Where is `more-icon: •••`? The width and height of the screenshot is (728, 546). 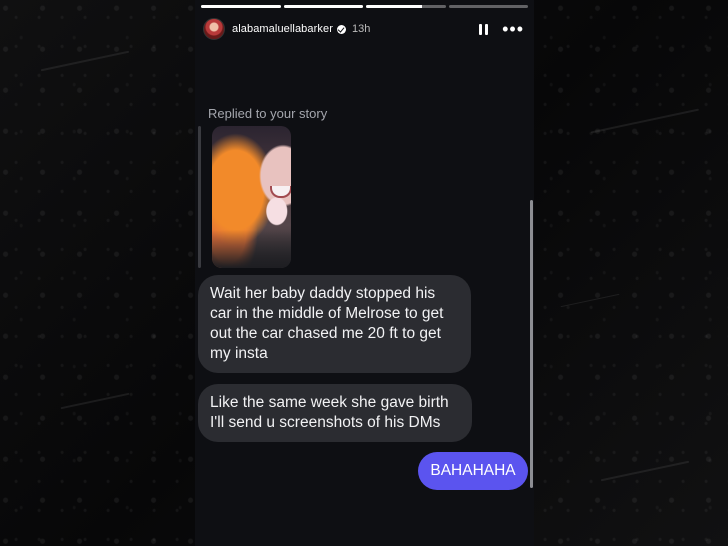 more-icon: ••• is located at coordinates (513, 29).